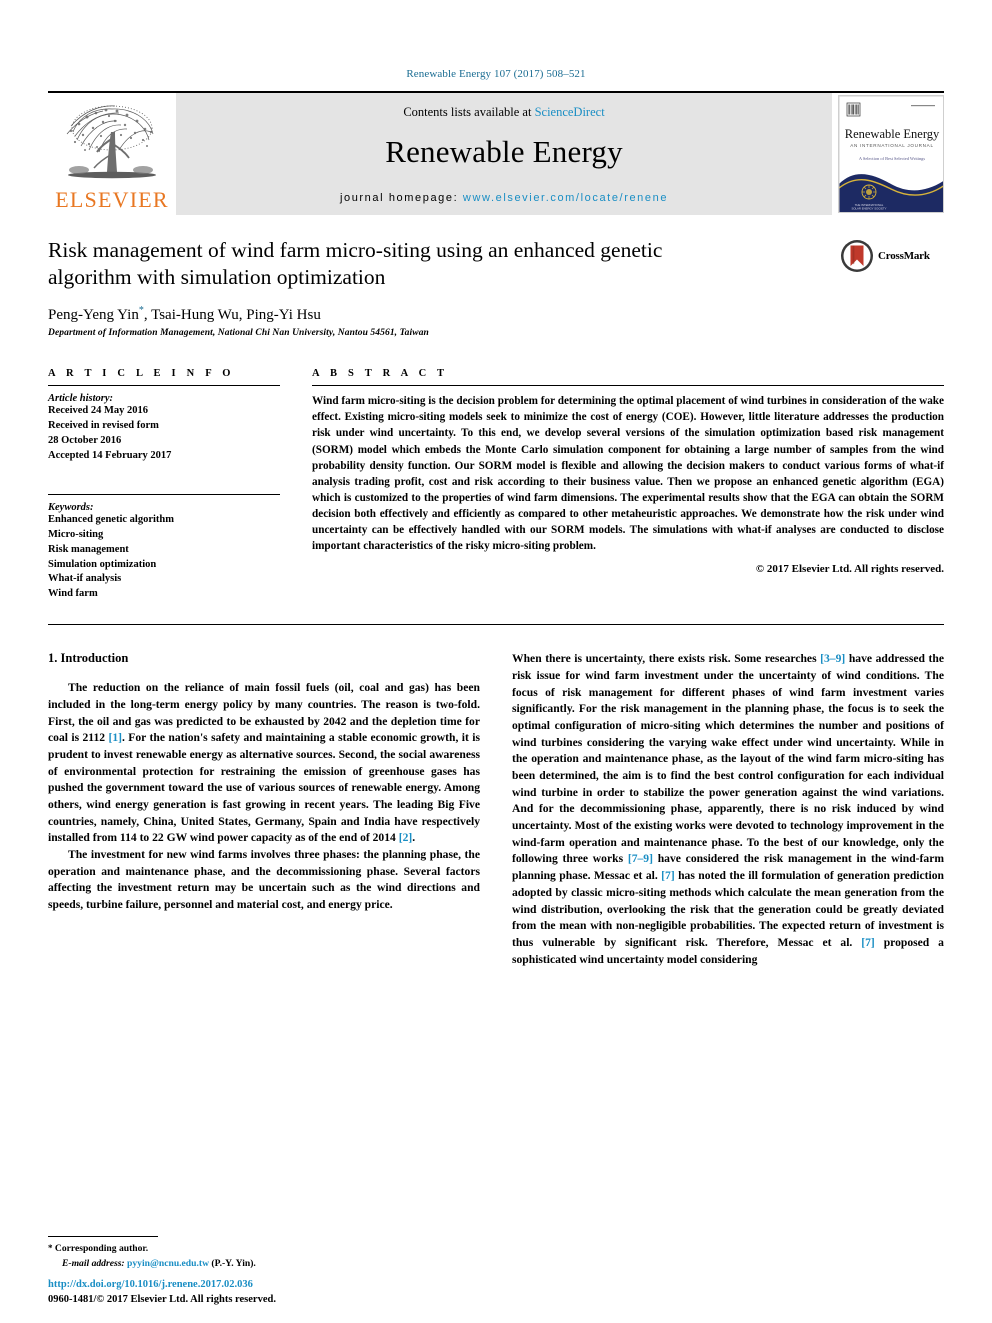 This screenshot has width=992, height=1323. Describe the element at coordinates (469, 112) in the screenshot. I see `contents-prefix: Contents lists available at` at that location.